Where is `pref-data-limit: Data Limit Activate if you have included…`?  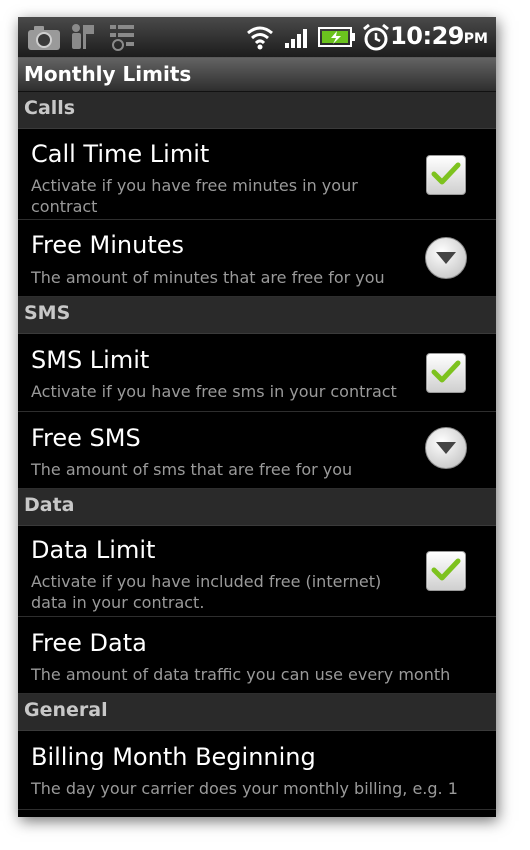 pref-data-limit: Data Limit Activate if you have included… is located at coordinates (257, 571).